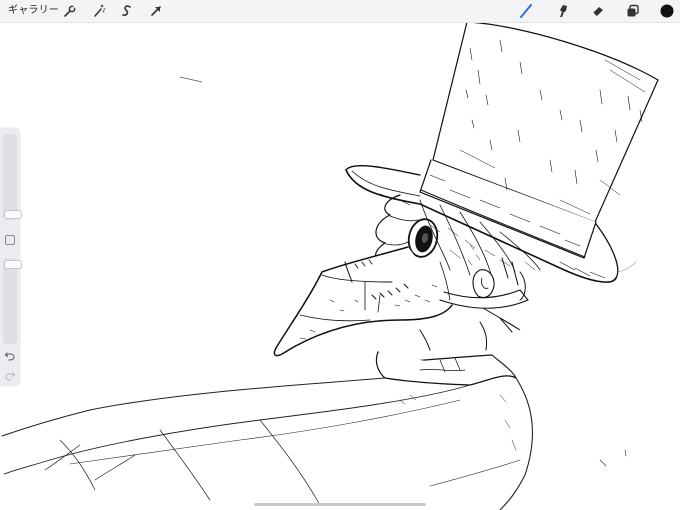 The image size is (680, 510). What do you see at coordinates (401, 301) in the screenshot?
I see `plague-beak` at bounding box center [401, 301].